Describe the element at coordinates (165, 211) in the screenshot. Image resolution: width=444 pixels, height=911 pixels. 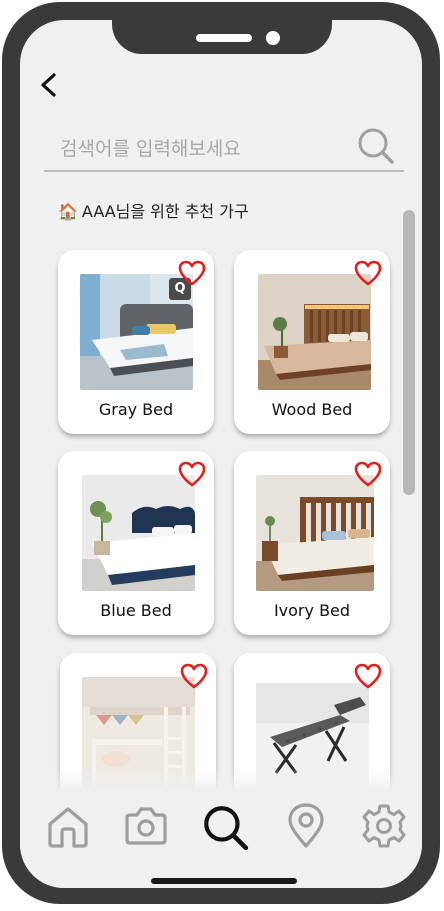
I see `recommendation-title: AAA님을 위한 추천 가구` at that location.